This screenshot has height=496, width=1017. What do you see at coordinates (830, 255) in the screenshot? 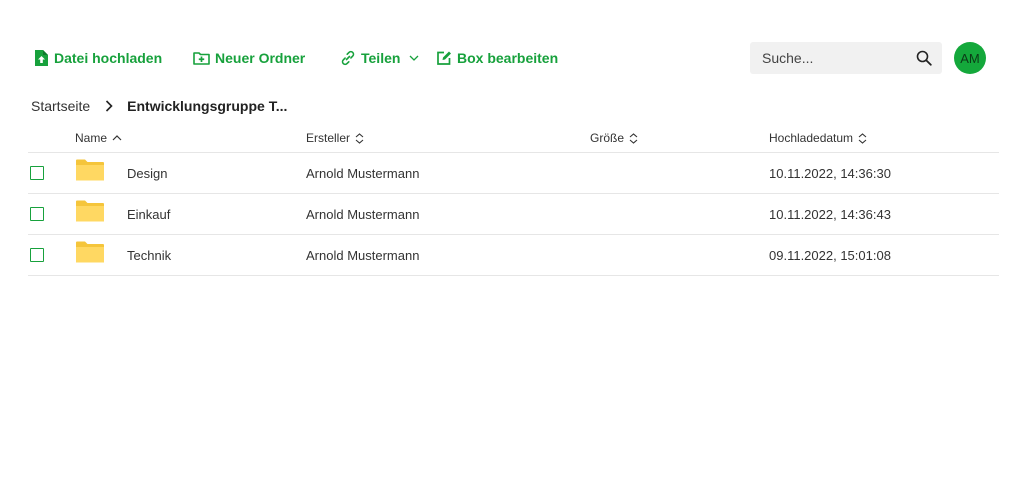
I see `upload-date: 09.11.2022, 15:01:08` at bounding box center [830, 255].